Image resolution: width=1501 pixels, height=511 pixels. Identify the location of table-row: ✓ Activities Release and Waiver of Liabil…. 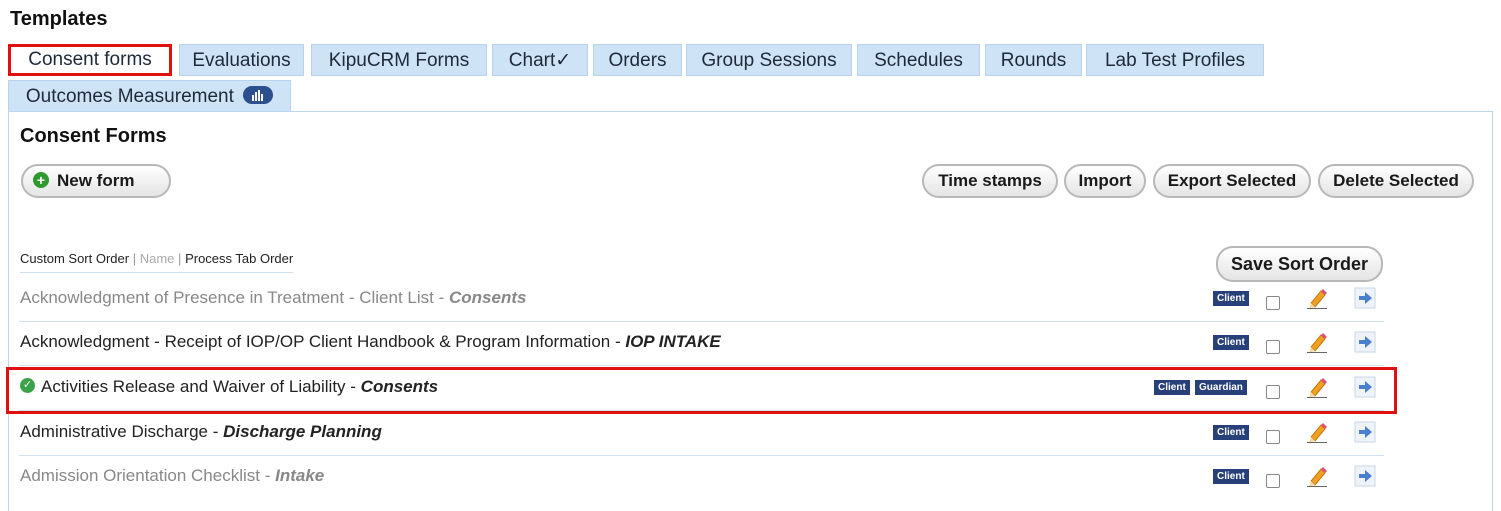
(701, 389).